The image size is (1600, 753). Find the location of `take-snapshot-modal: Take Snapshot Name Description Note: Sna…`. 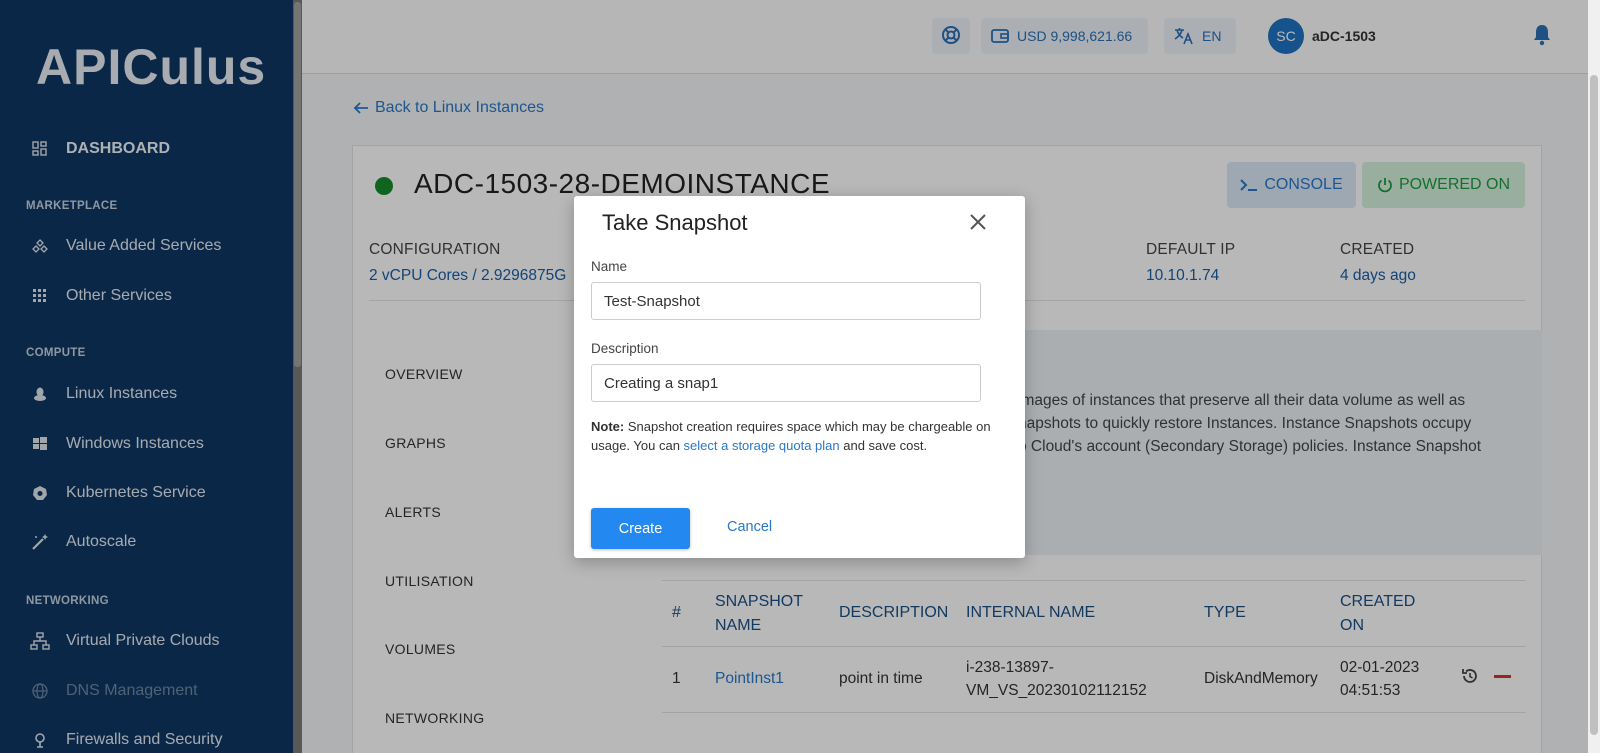

take-snapshot-modal: Take Snapshot Name Description Note: Sna… is located at coordinates (799, 377).